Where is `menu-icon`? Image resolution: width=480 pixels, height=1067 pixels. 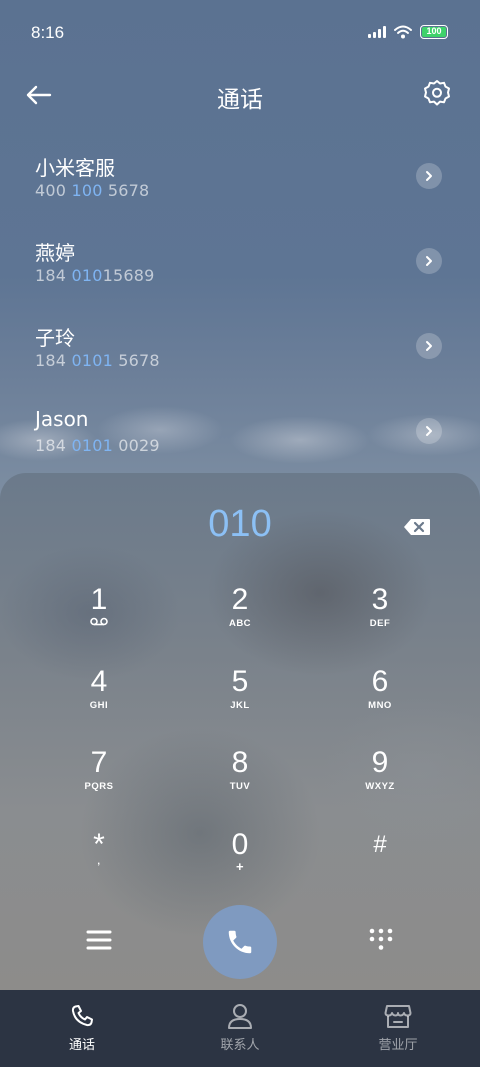 menu-icon is located at coordinates (99, 940).